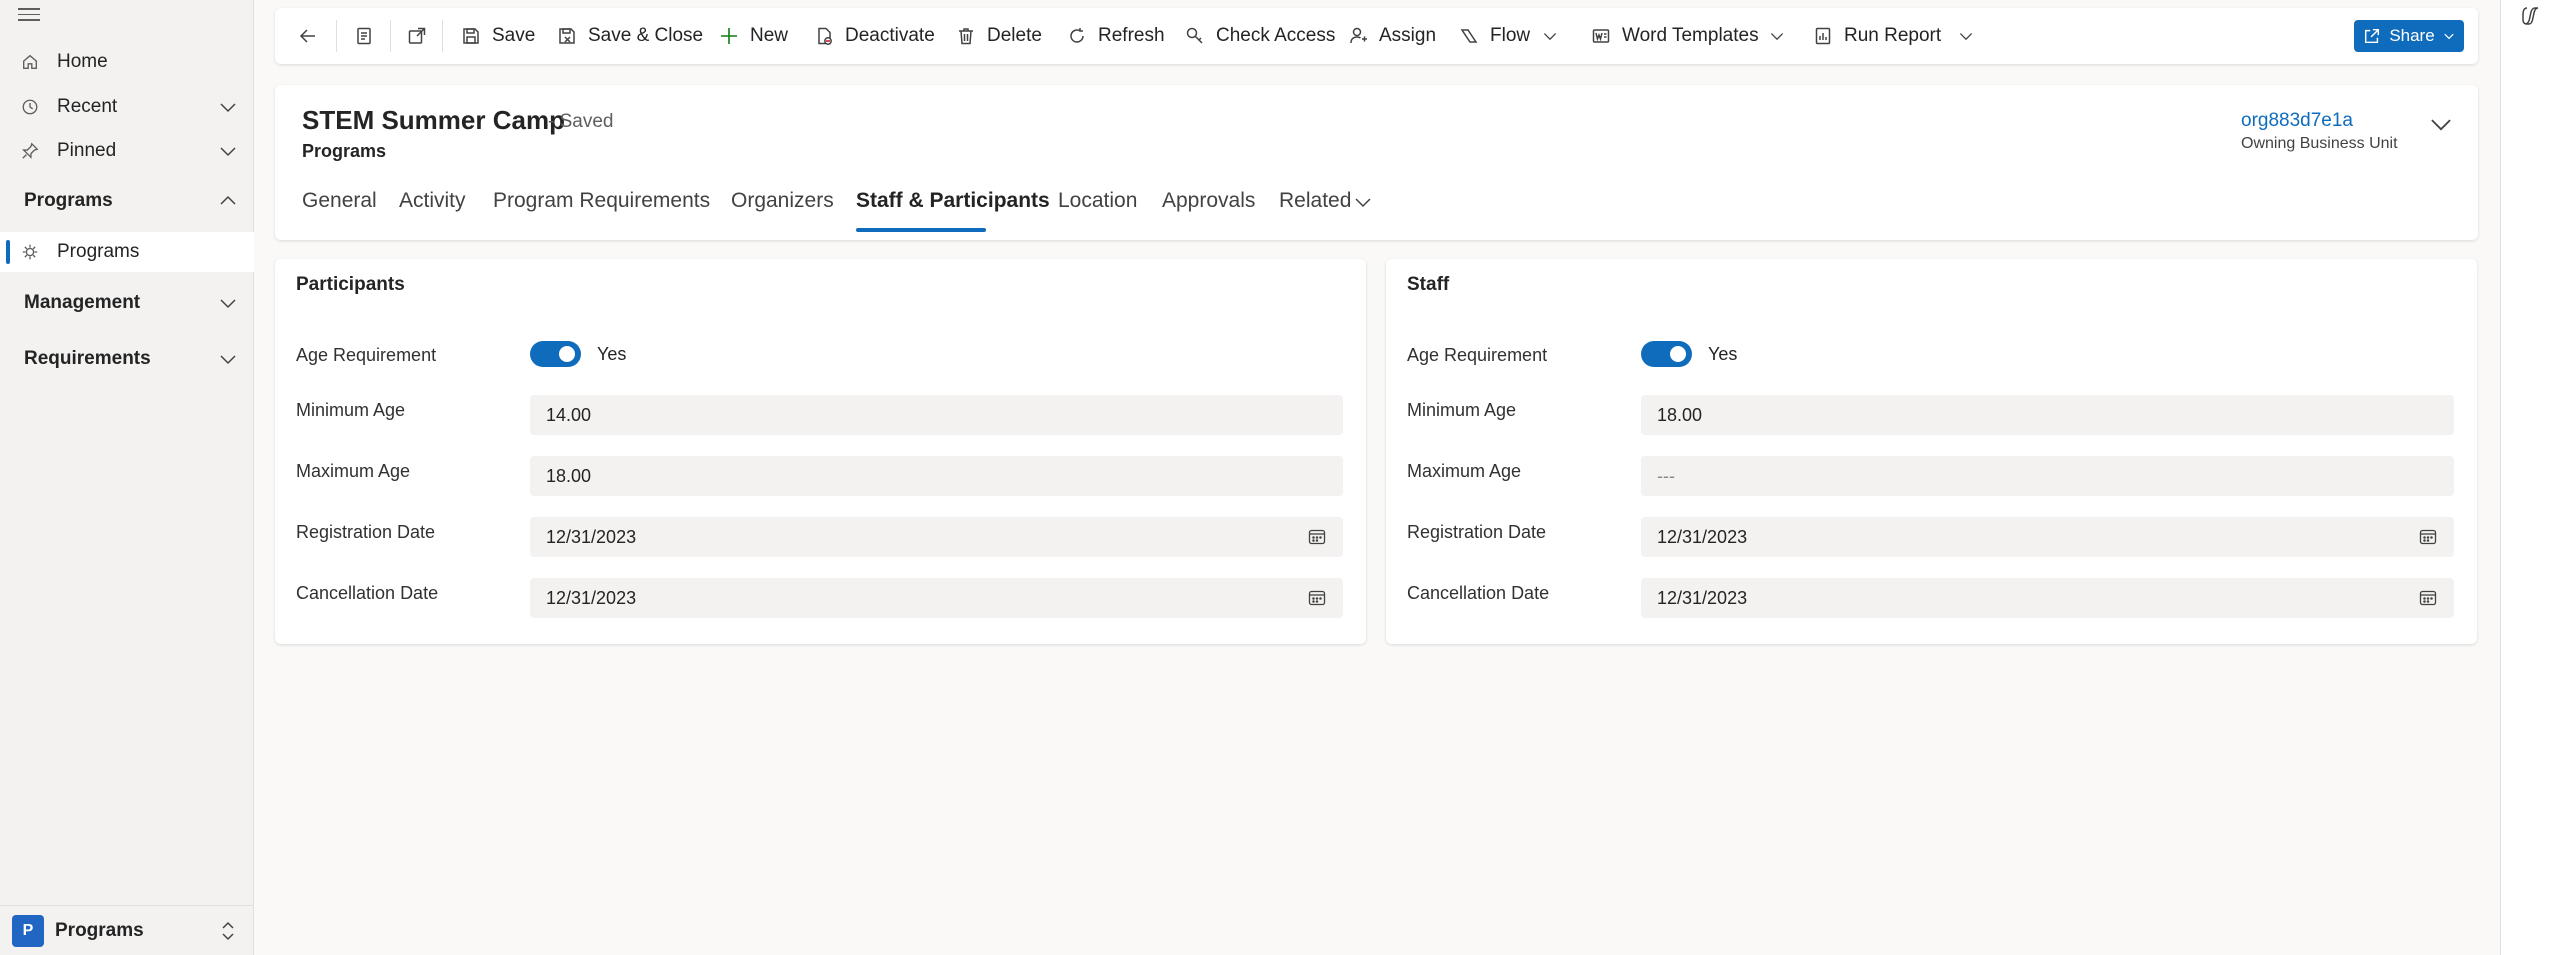 This screenshot has height=955, width=2560. I want to click on back-arrow-icon, so click(308, 36).